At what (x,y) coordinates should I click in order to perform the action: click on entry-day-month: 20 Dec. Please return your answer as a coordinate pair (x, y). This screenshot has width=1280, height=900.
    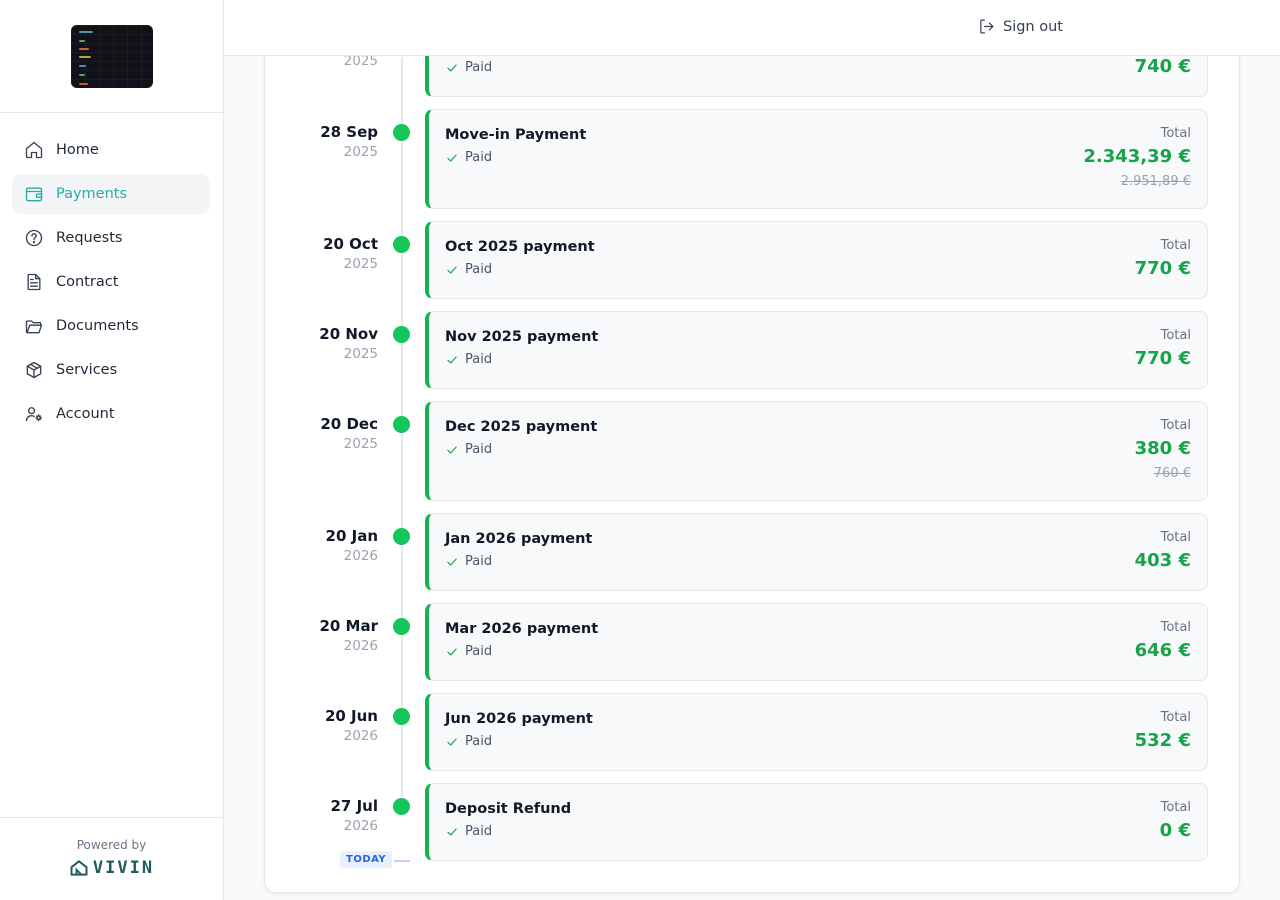
    Looking at the image, I should click on (349, 424).